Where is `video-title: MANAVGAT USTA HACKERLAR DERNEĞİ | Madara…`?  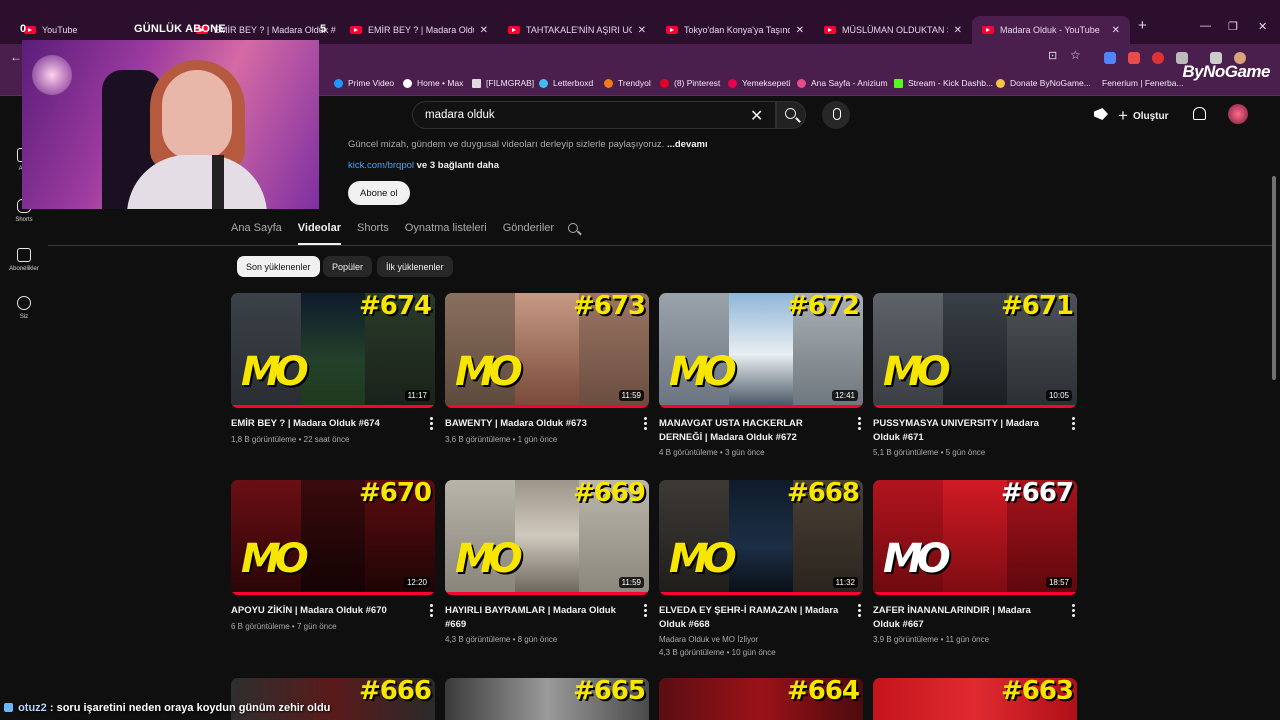 video-title: MANAVGAT USTA HACKERLAR DERNEĞİ | Madara… is located at coordinates (751, 430).